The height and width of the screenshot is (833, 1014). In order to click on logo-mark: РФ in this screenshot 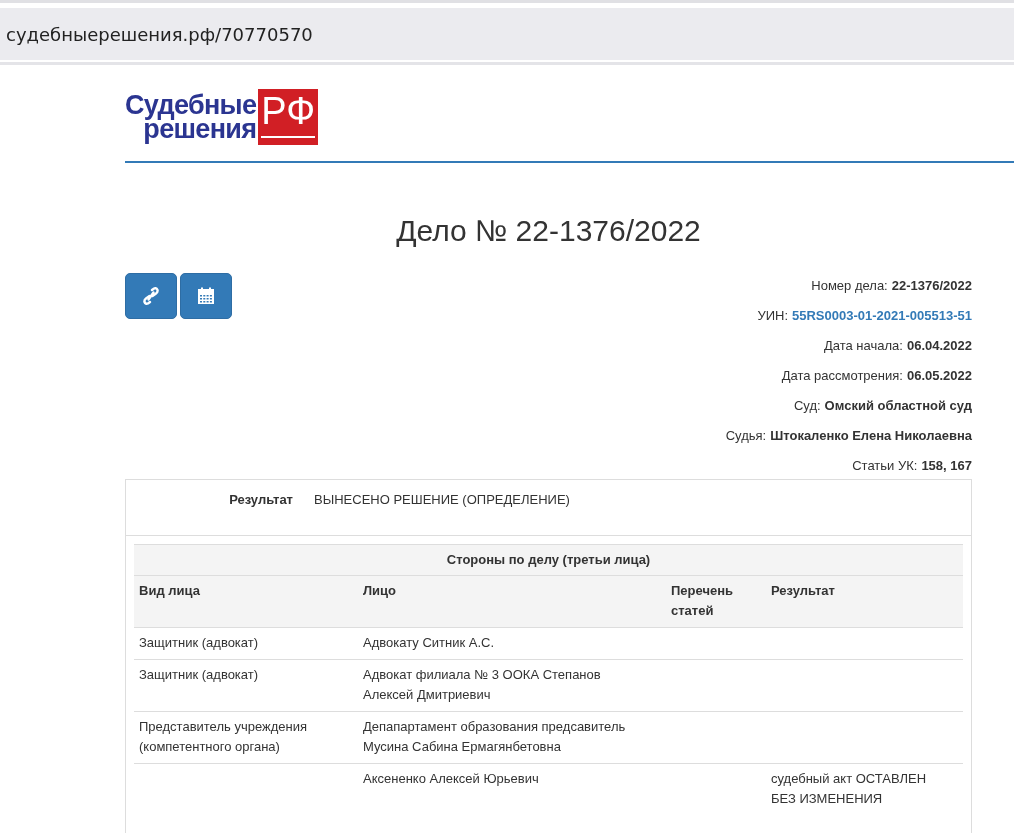, I will do `click(288, 117)`.